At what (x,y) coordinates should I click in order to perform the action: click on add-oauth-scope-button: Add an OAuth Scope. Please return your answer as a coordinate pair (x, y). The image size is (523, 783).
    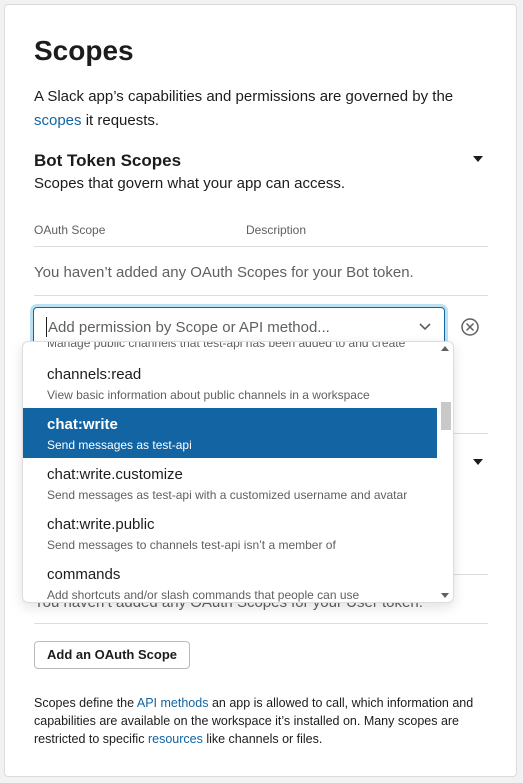
    Looking at the image, I should click on (112, 655).